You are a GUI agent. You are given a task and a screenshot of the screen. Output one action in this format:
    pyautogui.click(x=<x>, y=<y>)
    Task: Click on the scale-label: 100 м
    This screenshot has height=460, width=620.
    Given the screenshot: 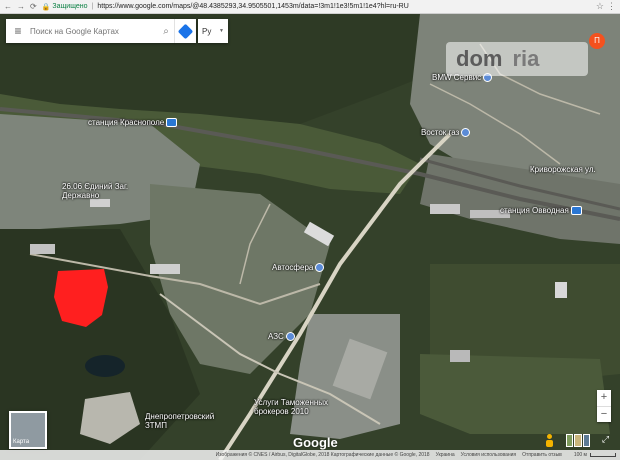 What is the action you would take?
    pyautogui.click(x=592, y=455)
    